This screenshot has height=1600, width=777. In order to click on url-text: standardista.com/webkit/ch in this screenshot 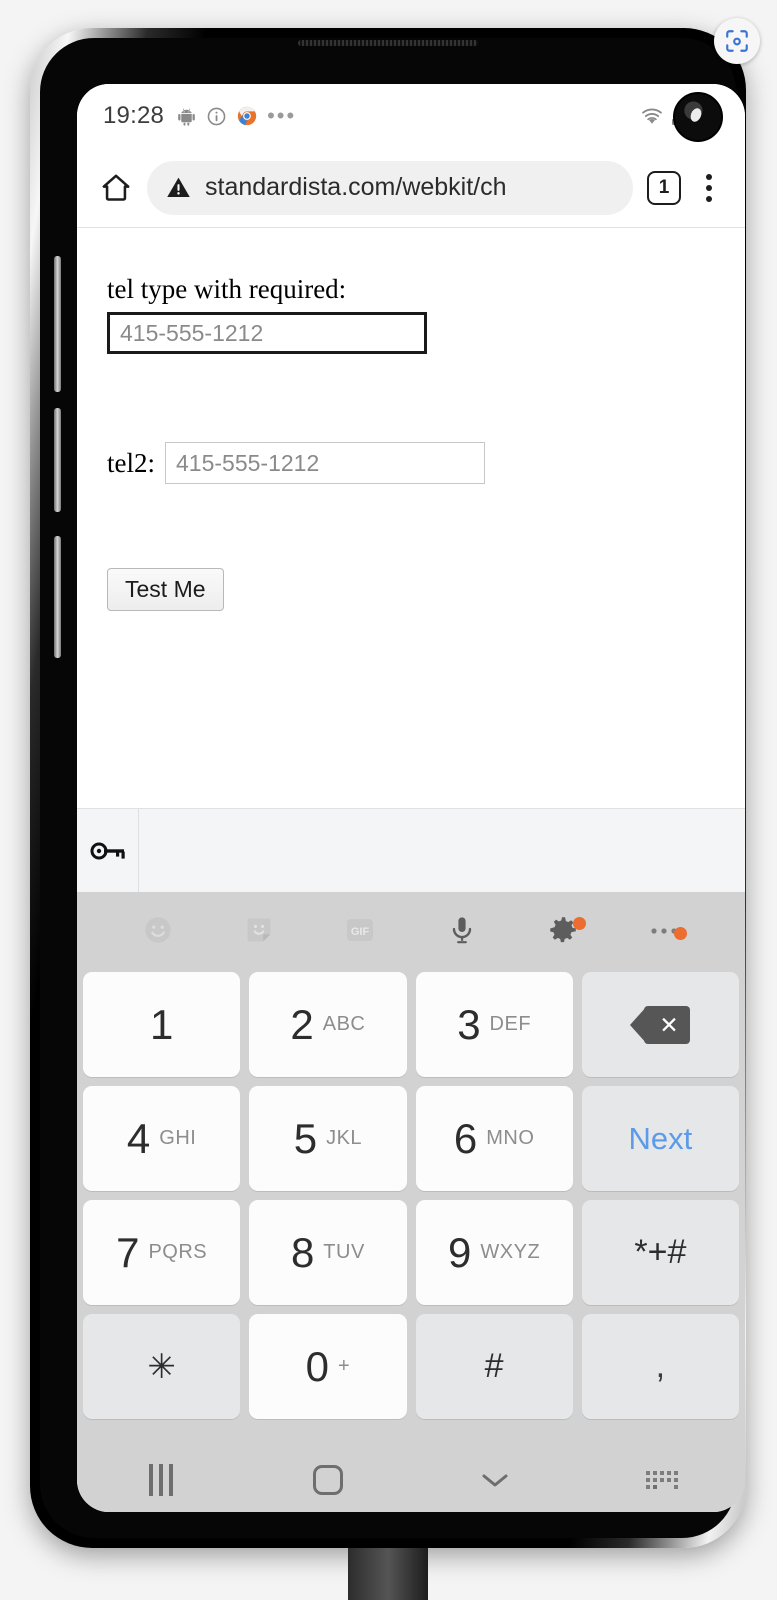, I will do `click(356, 187)`.